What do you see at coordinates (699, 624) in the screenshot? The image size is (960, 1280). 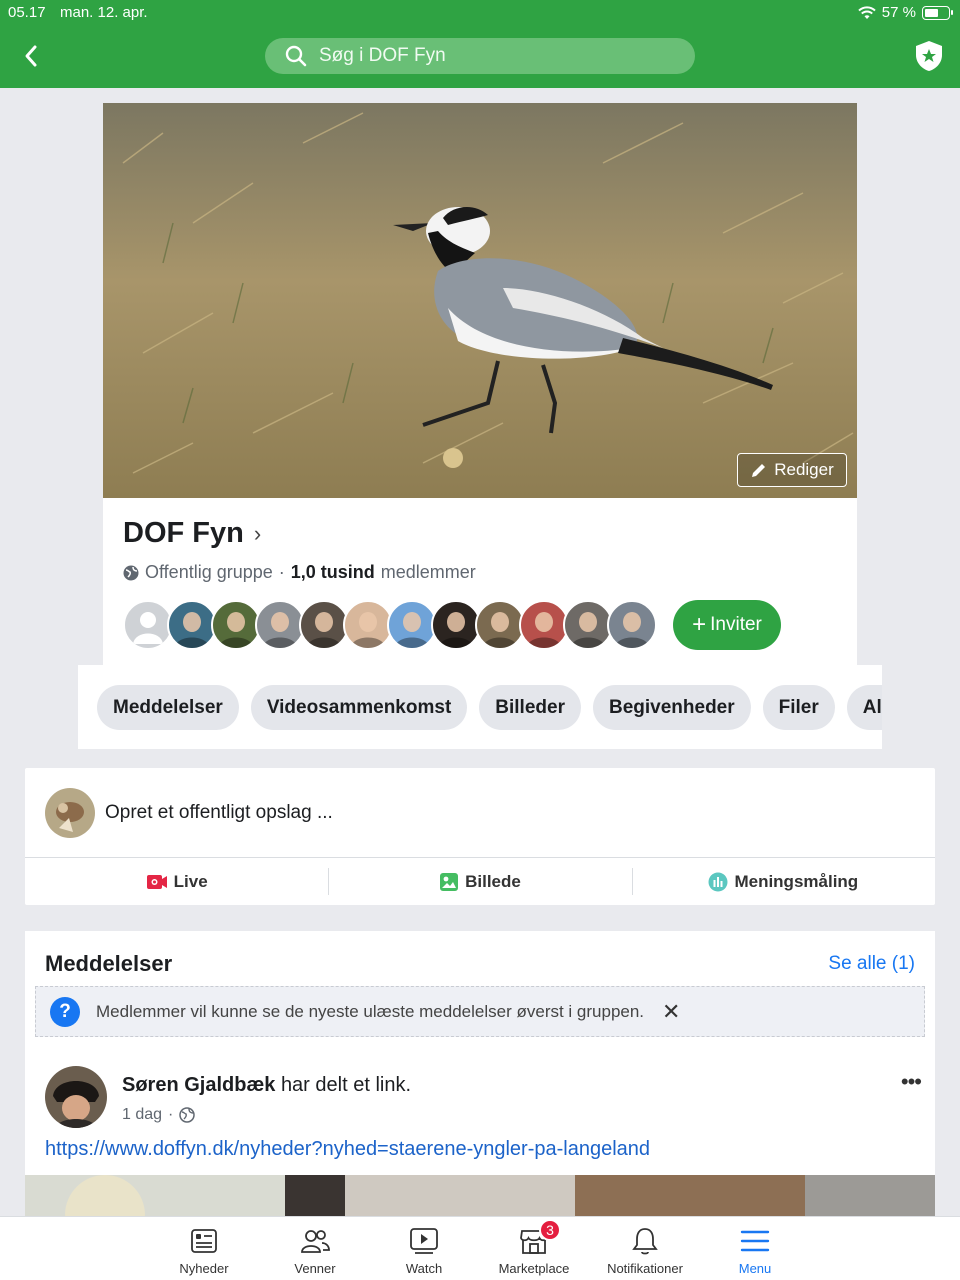 I see `plus-icon: +` at bounding box center [699, 624].